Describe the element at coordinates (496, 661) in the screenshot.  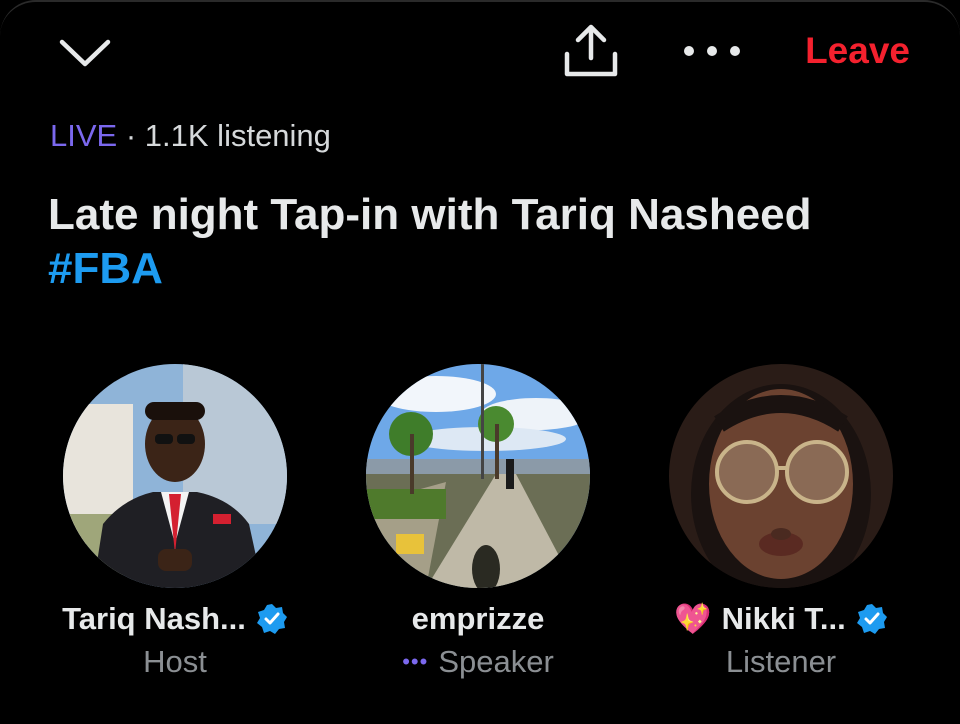
I see `participant-role: Speaker` at that location.